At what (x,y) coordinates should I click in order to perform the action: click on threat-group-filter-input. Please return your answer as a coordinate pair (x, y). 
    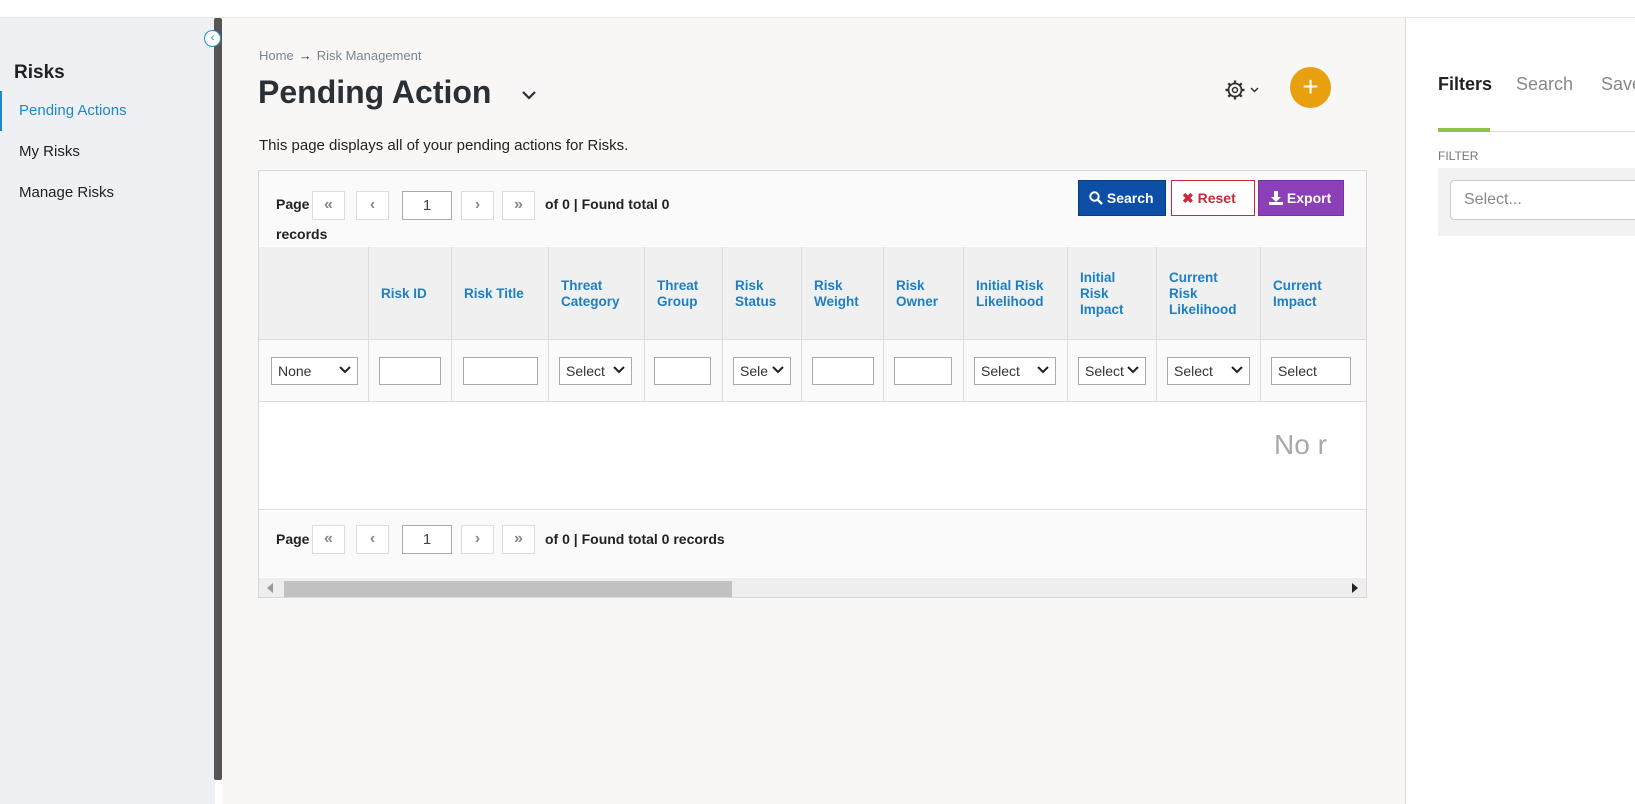
    Looking at the image, I should click on (682, 371).